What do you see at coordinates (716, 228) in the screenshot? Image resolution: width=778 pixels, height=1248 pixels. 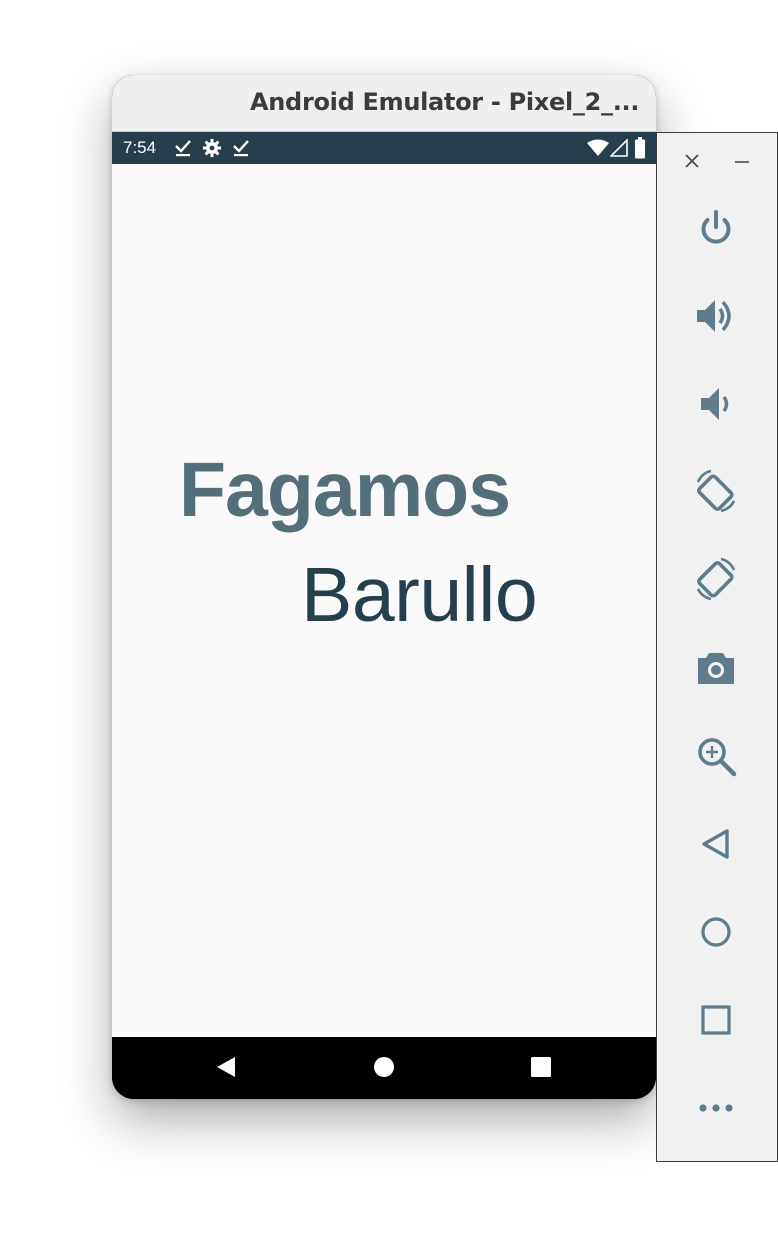 I see `power-icon` at bounding box center [716, 228].